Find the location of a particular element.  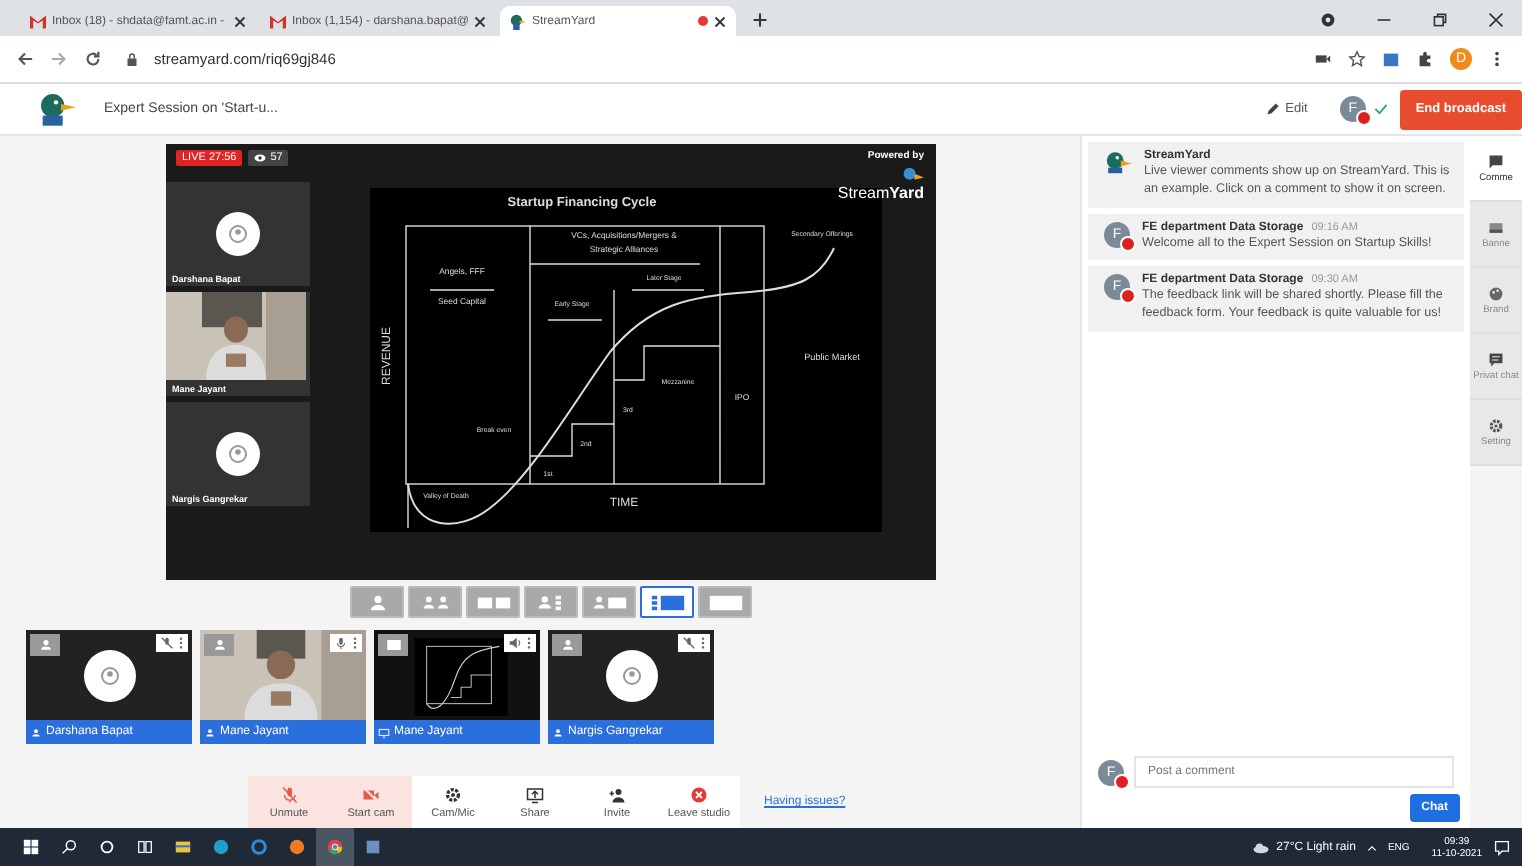

search-icon is located at coordinates (69, 847).